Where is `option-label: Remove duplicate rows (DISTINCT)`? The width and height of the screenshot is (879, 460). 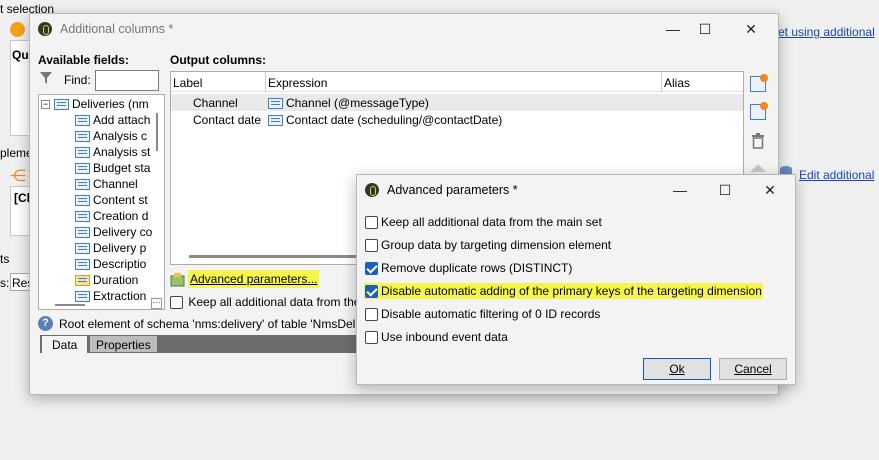
option-label: Remove duplicate rows (DISTINCT) is located at coordinates (477, 268).